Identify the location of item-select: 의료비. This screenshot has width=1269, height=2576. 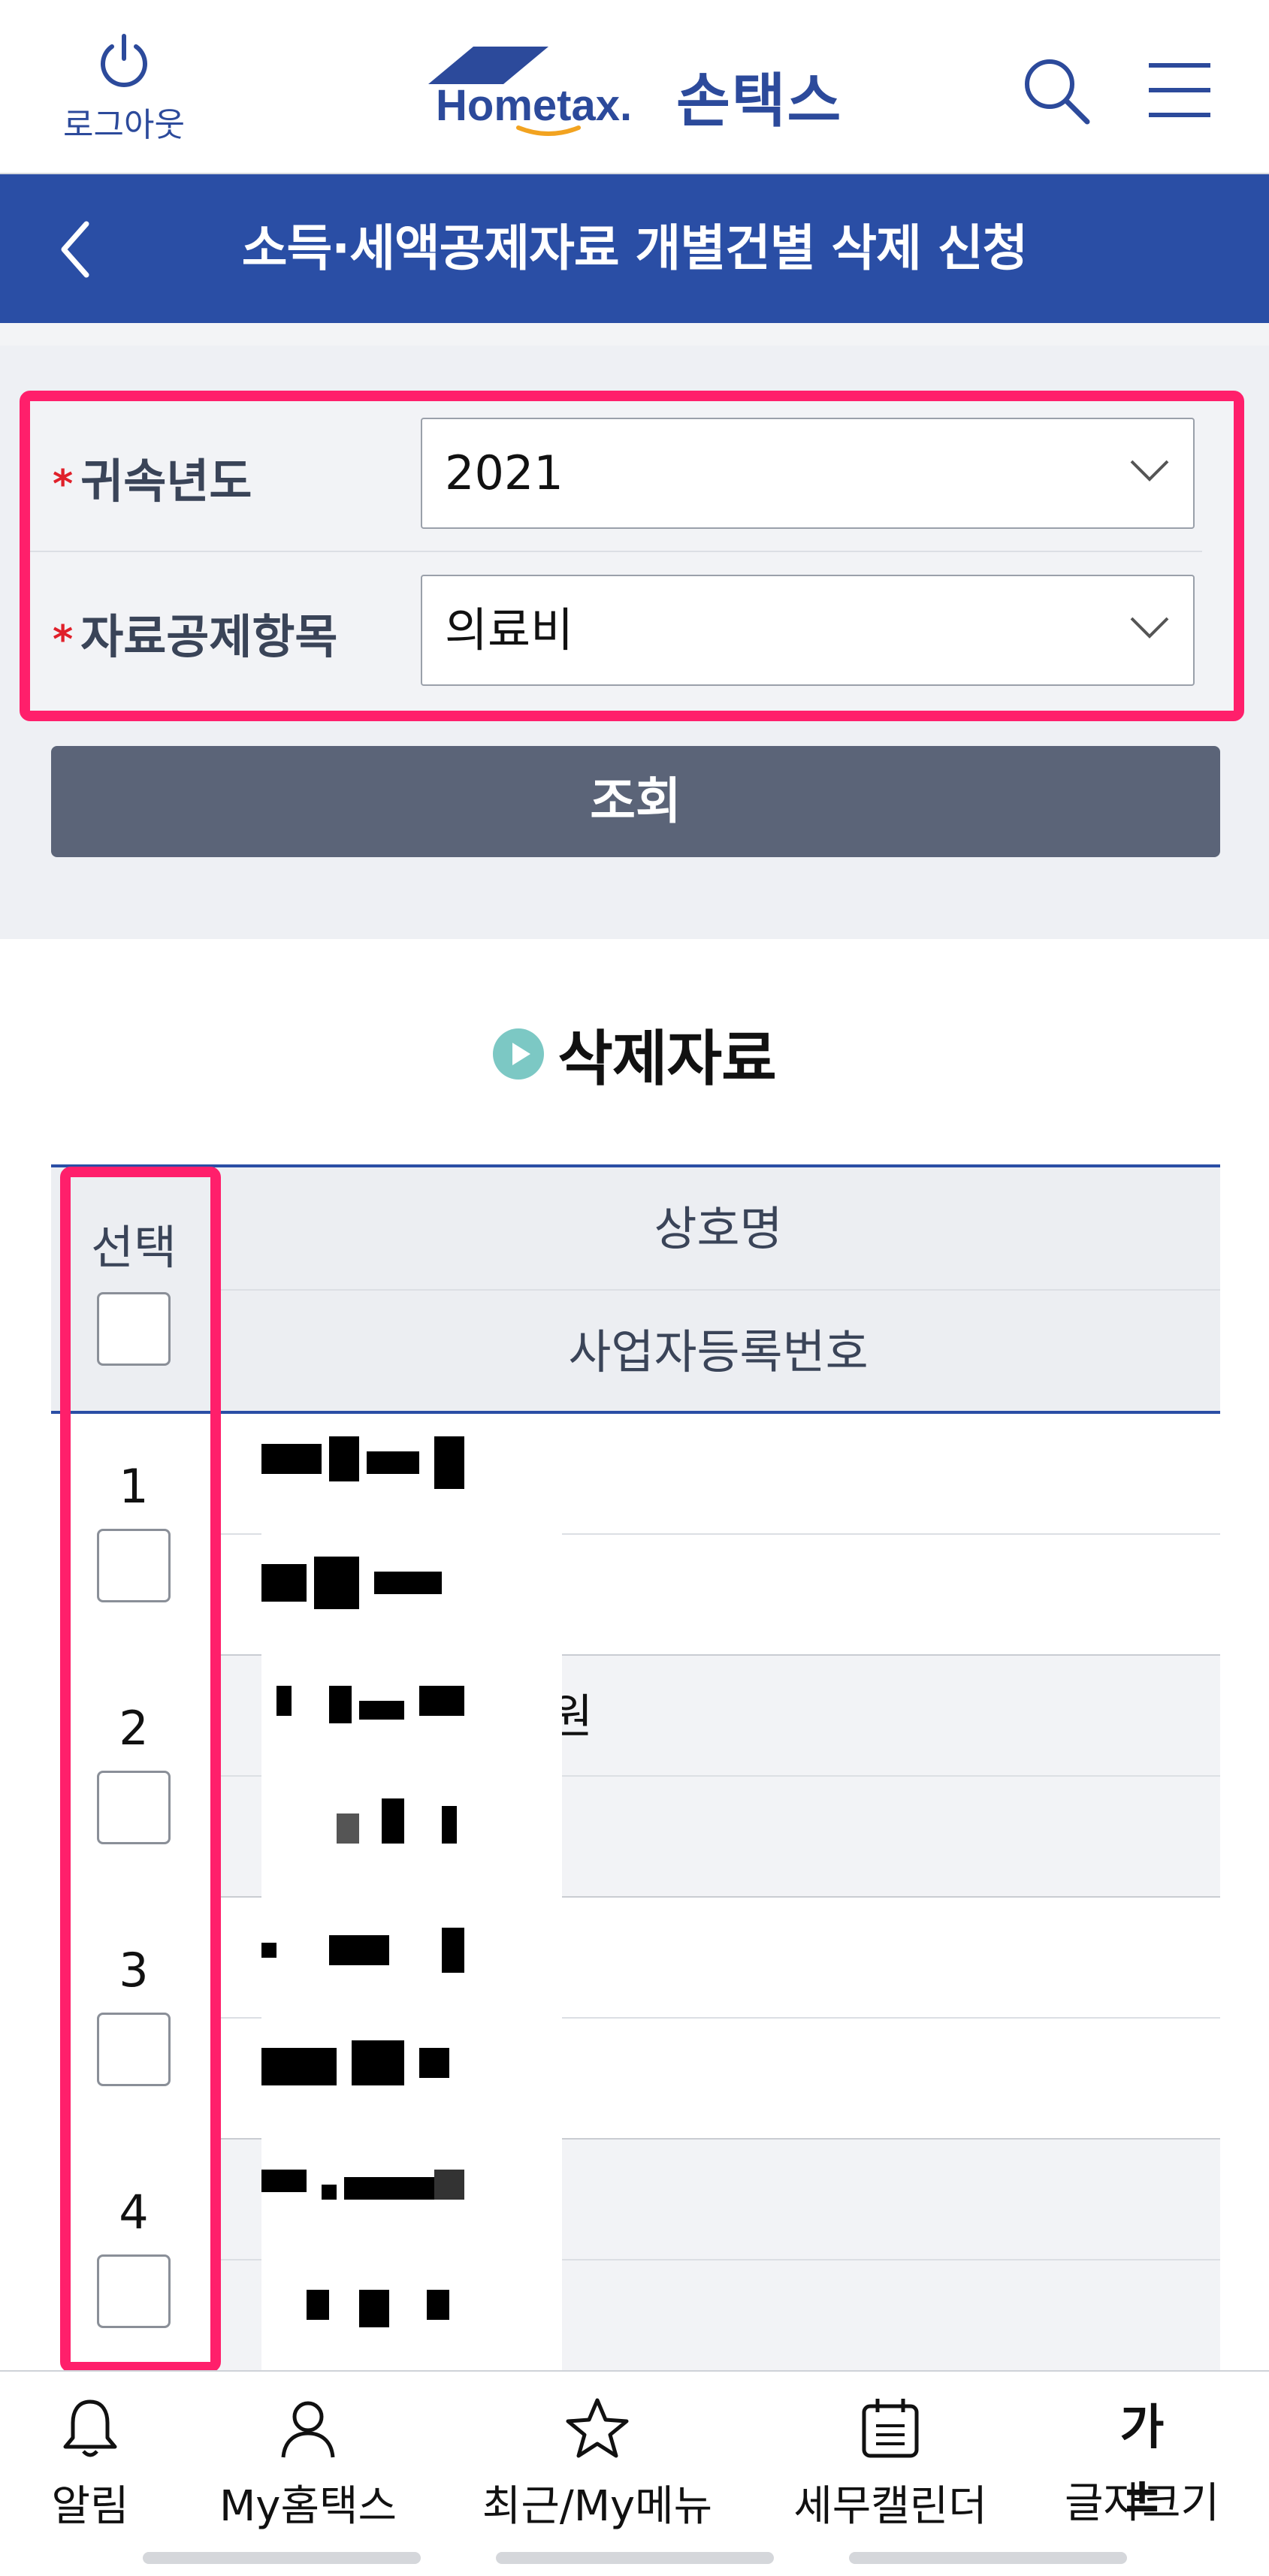
(808, 630).